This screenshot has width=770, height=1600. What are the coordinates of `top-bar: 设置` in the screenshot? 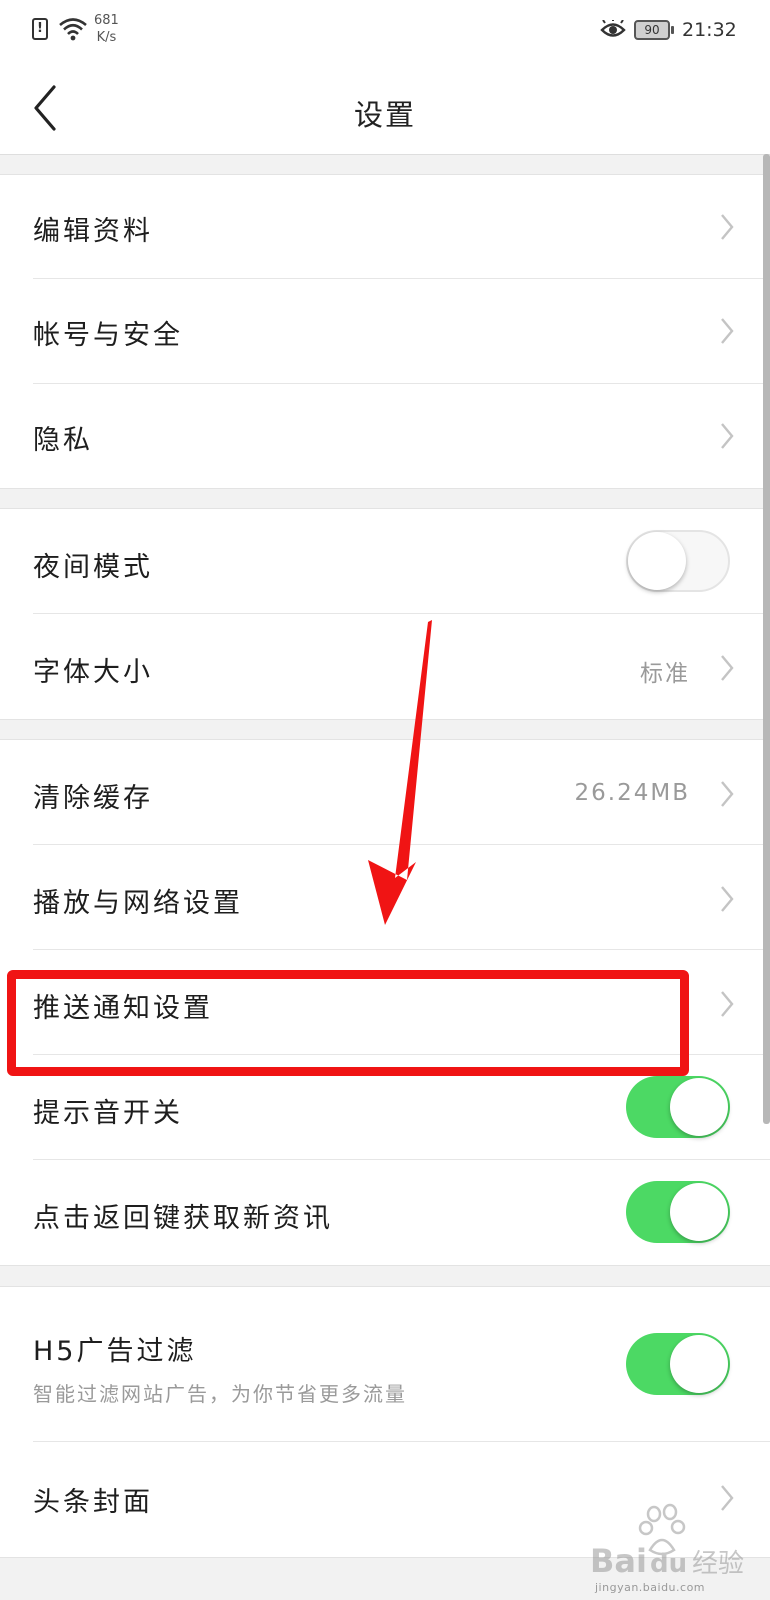 It's located at (385, 109).